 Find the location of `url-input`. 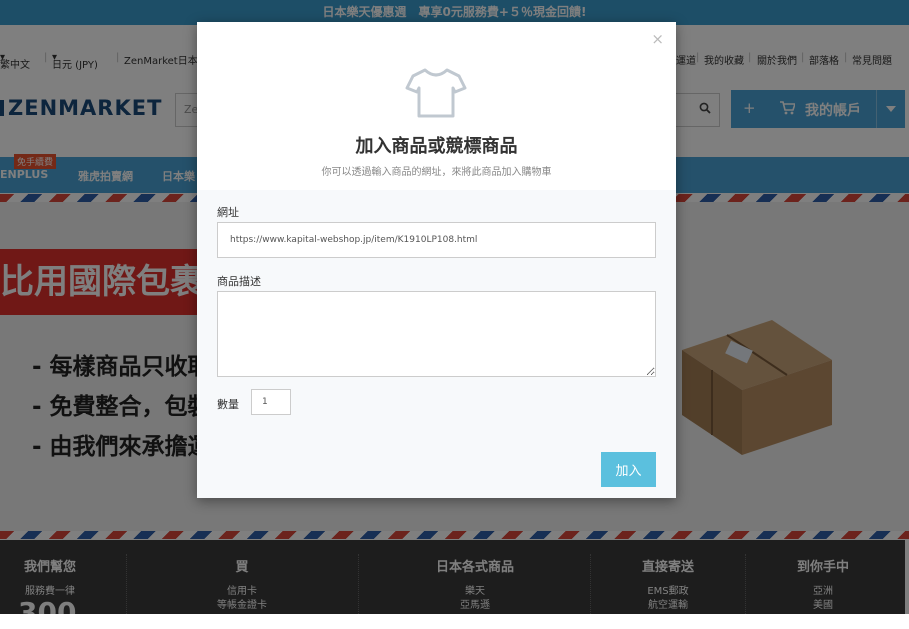

url-input is located at coordinates (436, 240).